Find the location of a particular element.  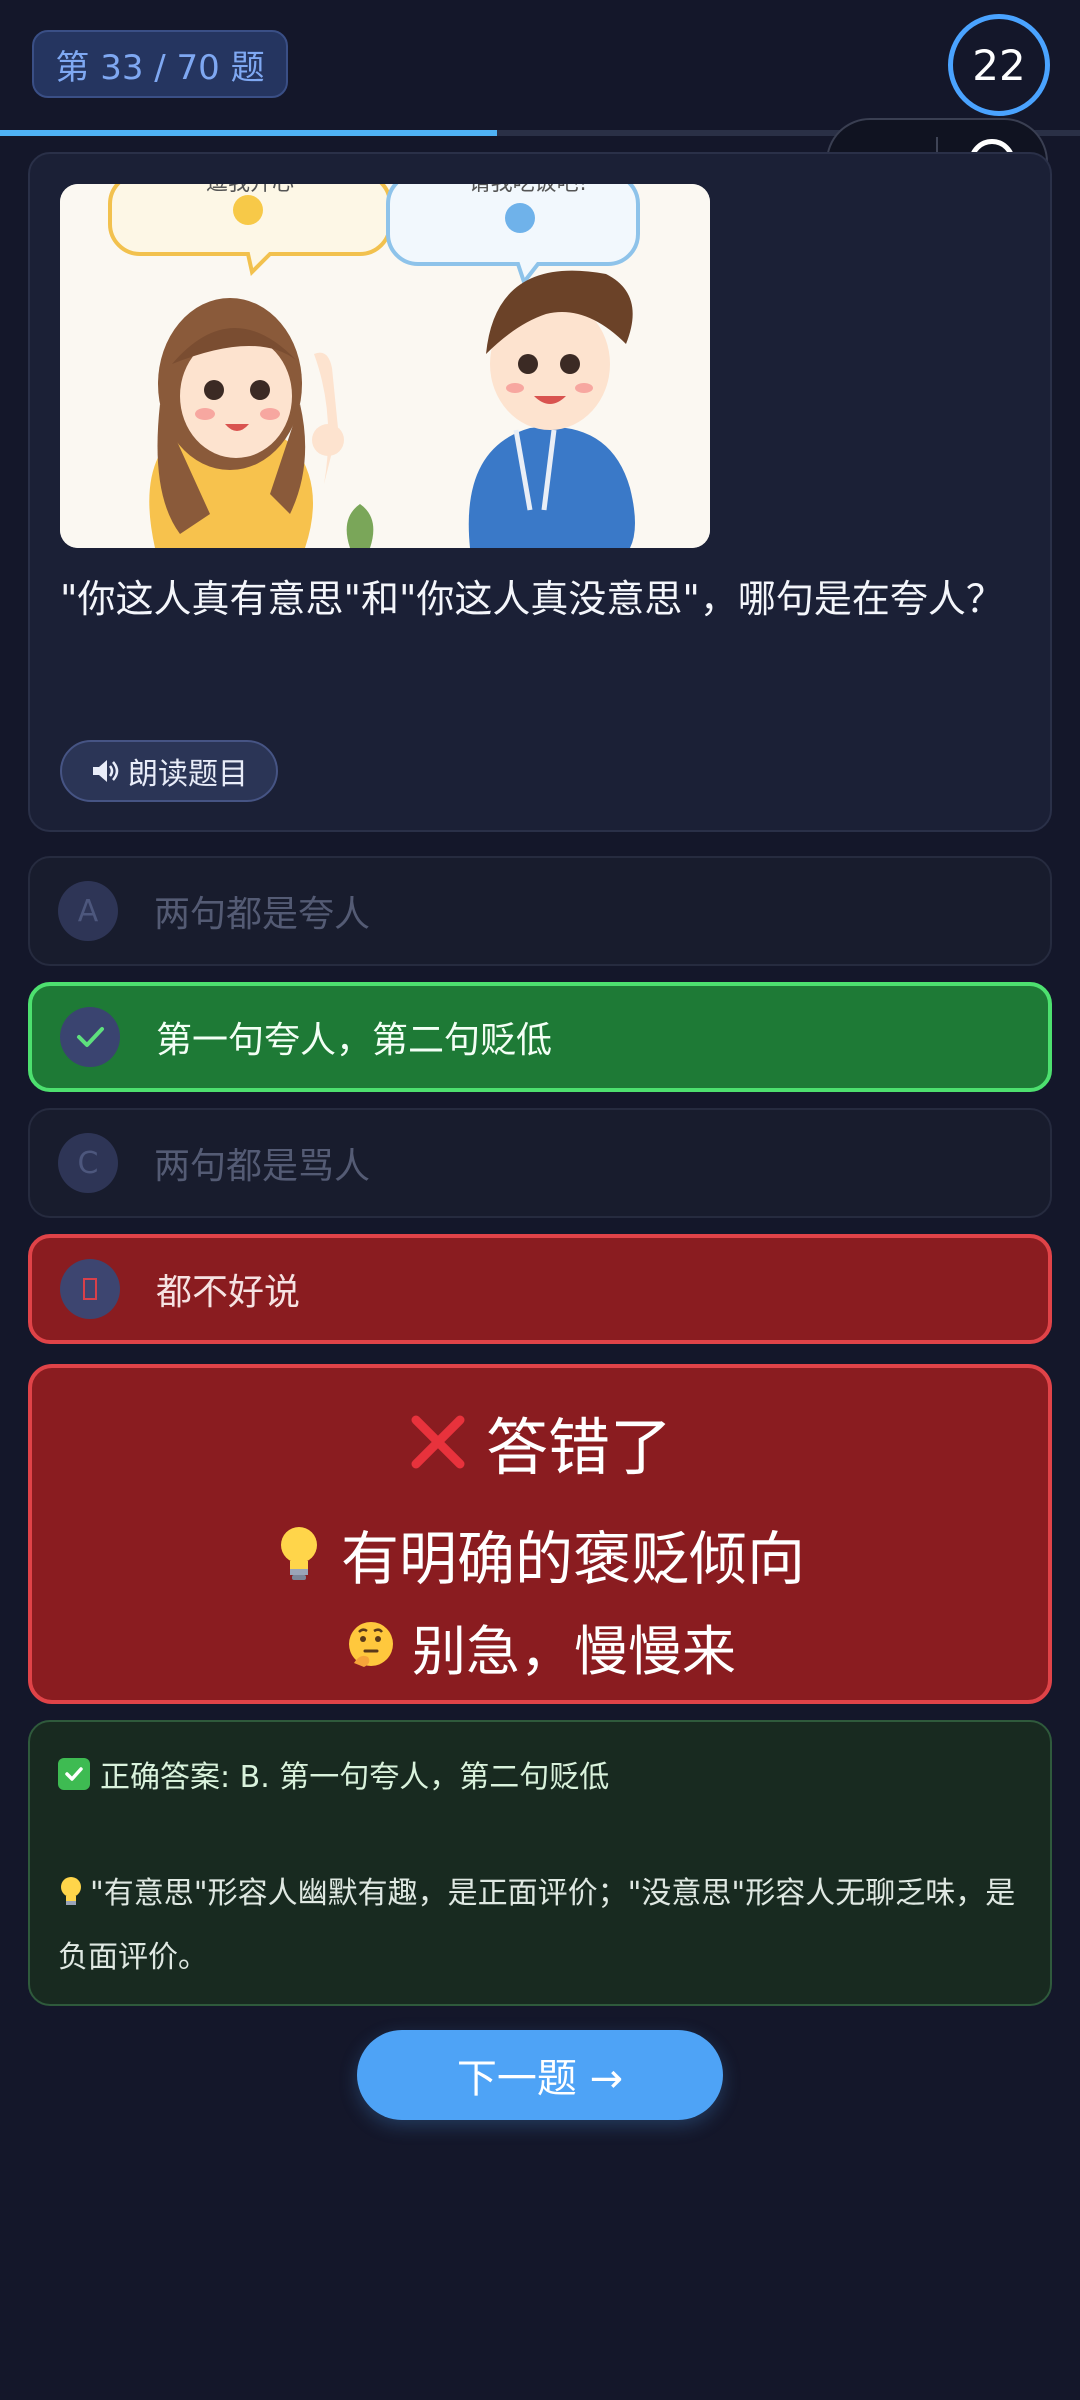

correct-answer-row: 正确答案: B. 第一句夸人，第二句贬低 is located at coordinates (333, 1774).